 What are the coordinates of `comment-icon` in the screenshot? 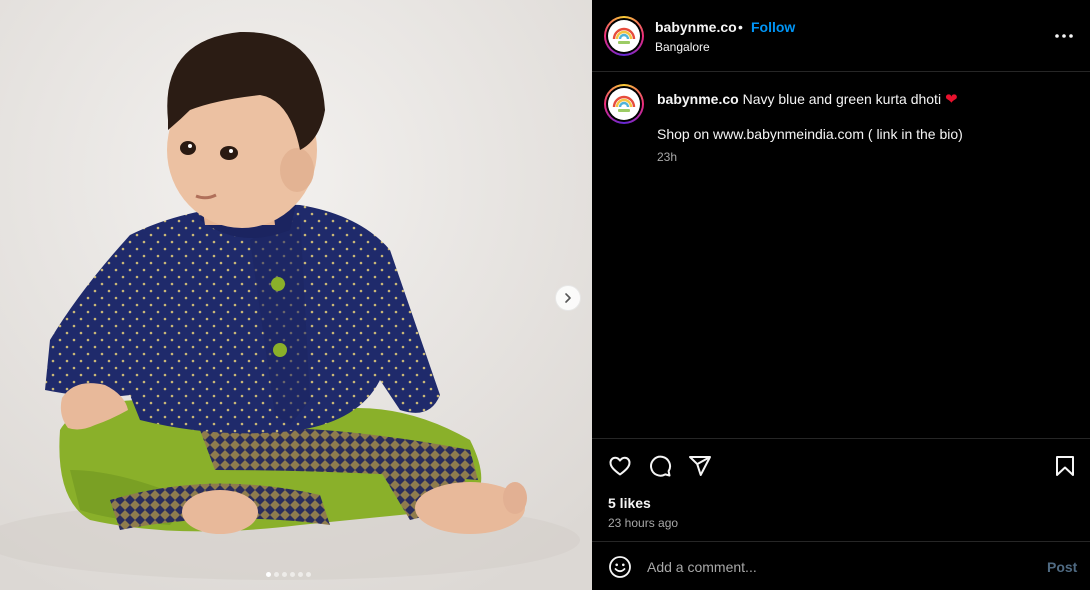 It's located at (661, 466).